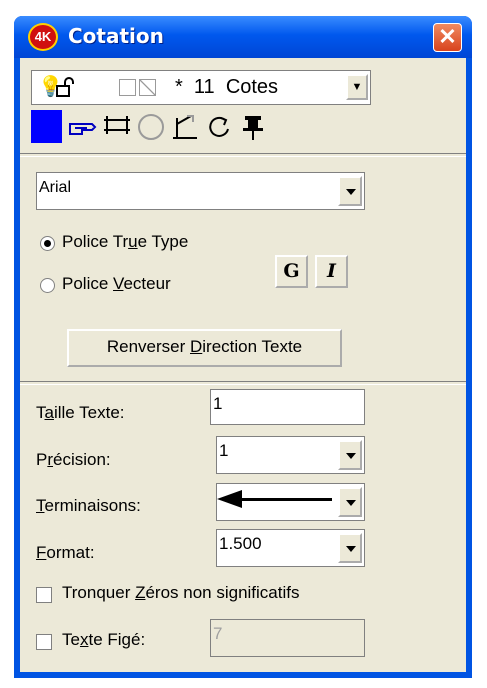 Image resolution: width=487 pixels, height=688 pixels. I want to click on chevron-down-icon: ▼, so click(357, 87).